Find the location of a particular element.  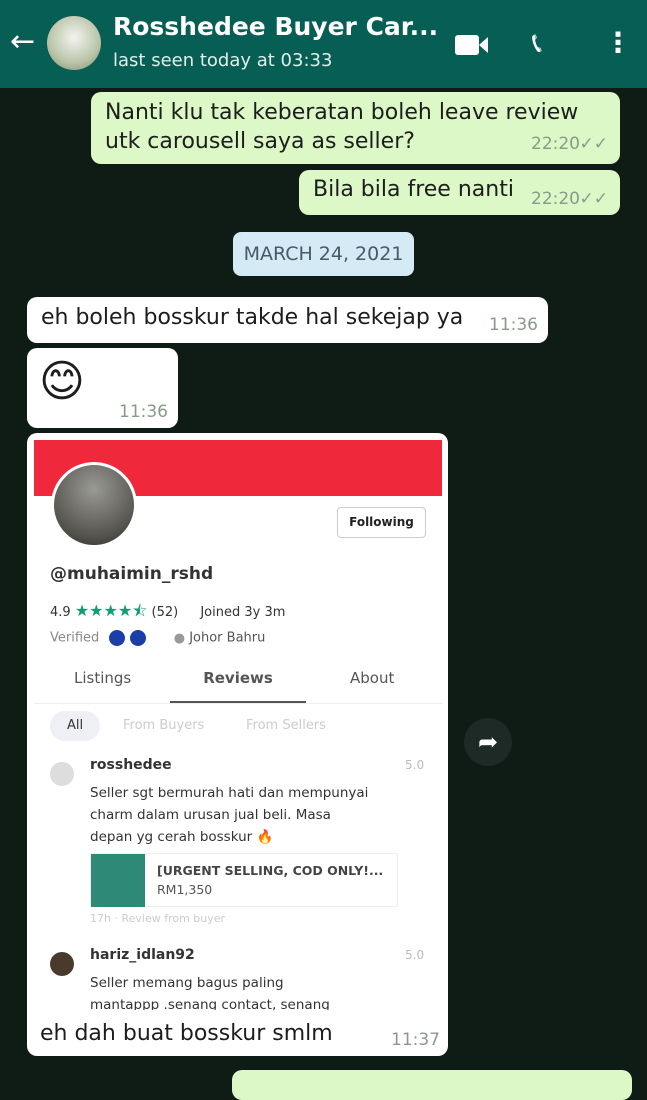

back-arrow-icon: ← is located at coordinates (22, 41).